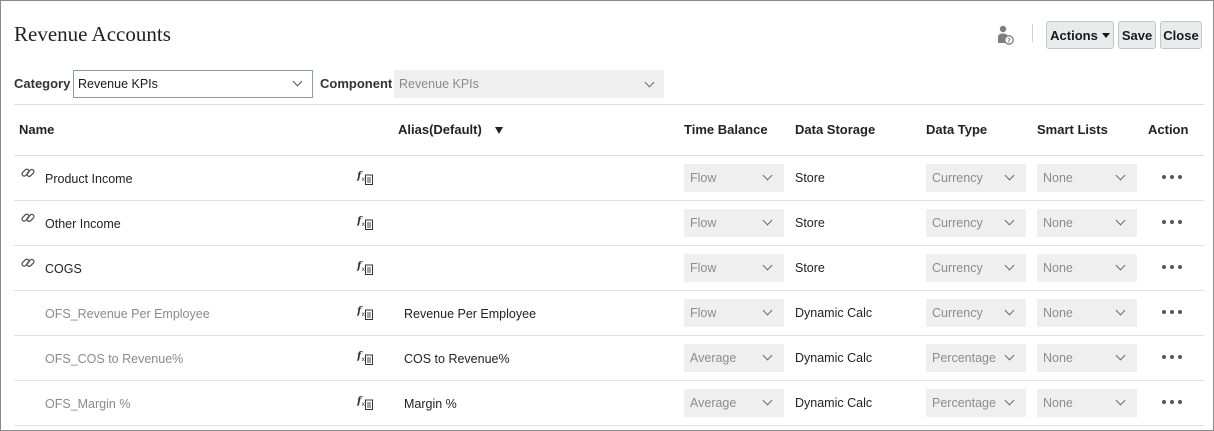 This screenshot has height=431, width=1214. What do you see at coordinates (457, 359) in the screenshot?
I see `row-alias: COS to Revenue%` at bounding box center [457, 359].